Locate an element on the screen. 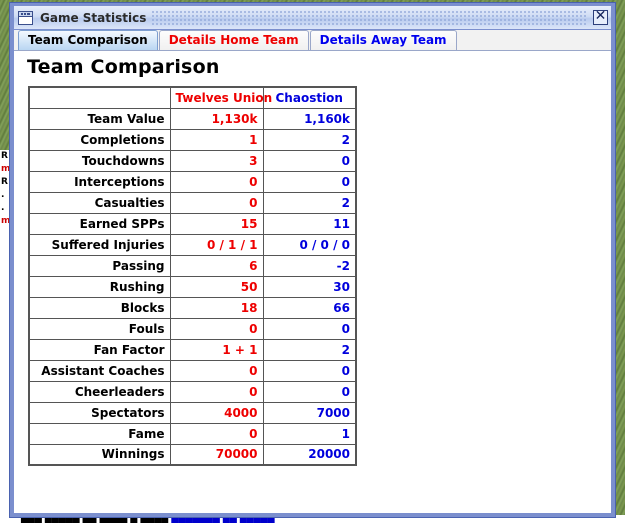  stat-label: Suffered Injuries is located at coordinates (99, 244).